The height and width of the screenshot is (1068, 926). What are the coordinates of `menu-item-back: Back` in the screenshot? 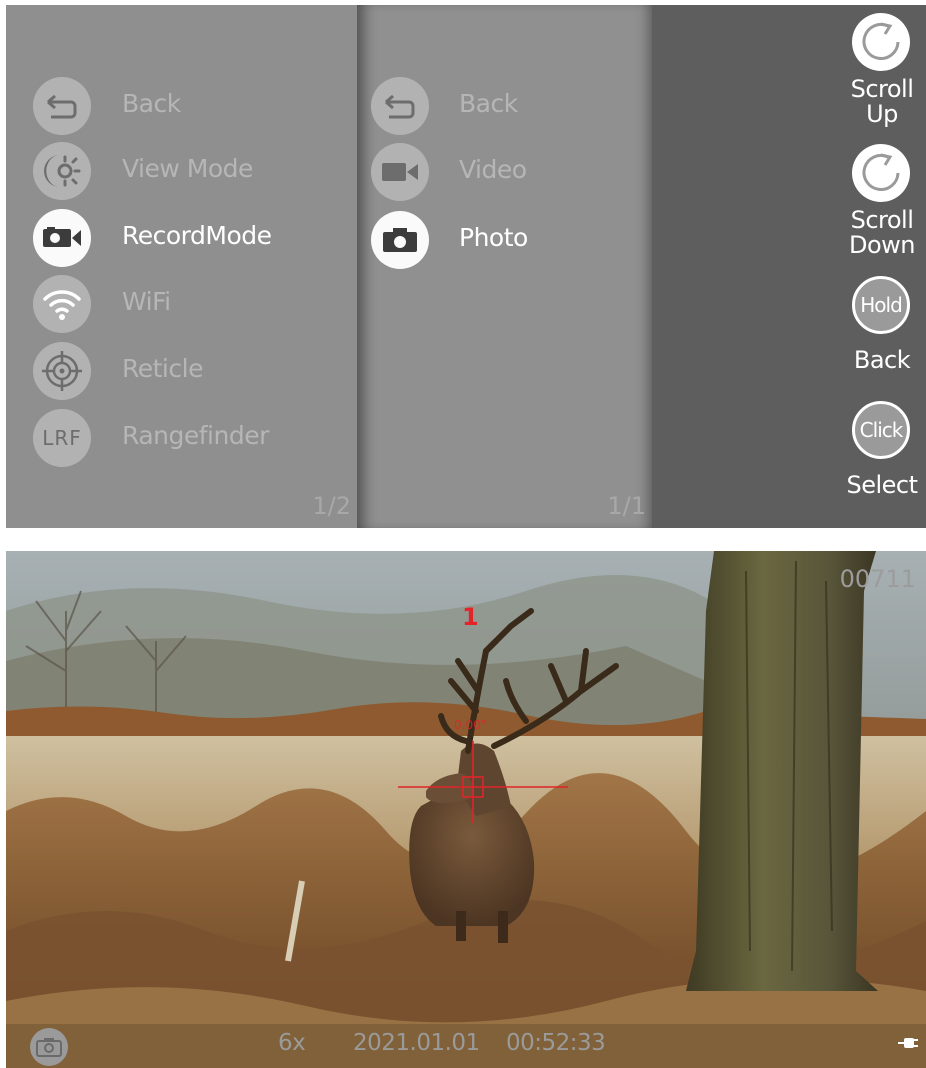 It's located at (176, 108).